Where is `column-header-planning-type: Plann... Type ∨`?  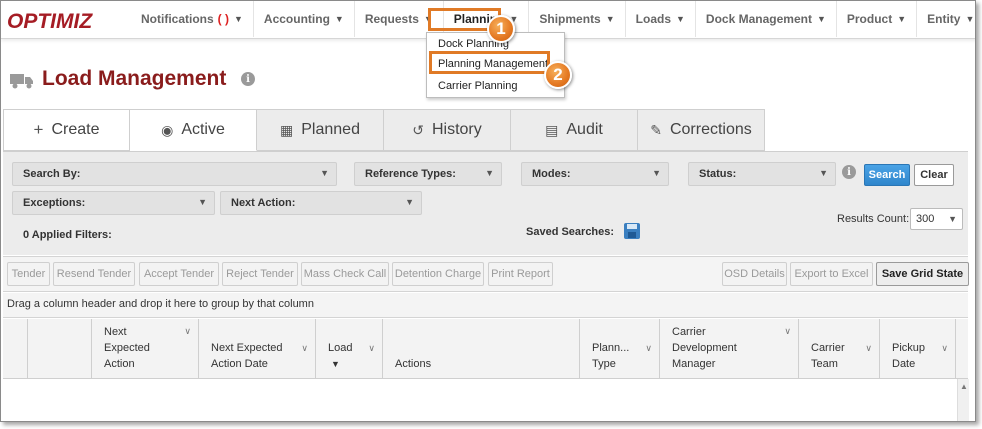 column-header-planning-type: Plann... Type ∨ is located at coordinates (620, 349).